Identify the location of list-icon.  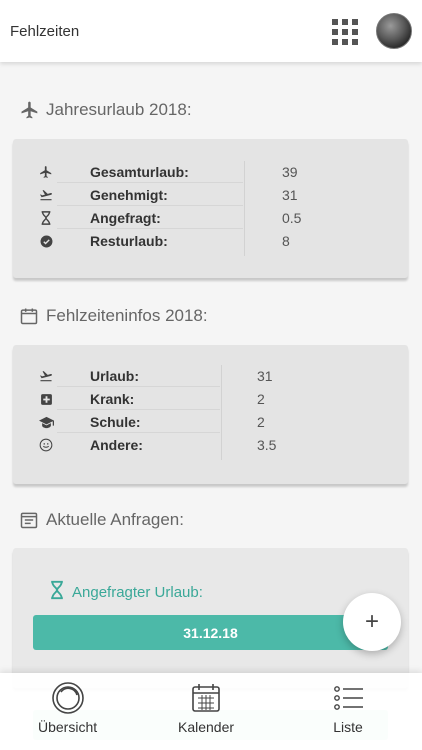
(348, 698).